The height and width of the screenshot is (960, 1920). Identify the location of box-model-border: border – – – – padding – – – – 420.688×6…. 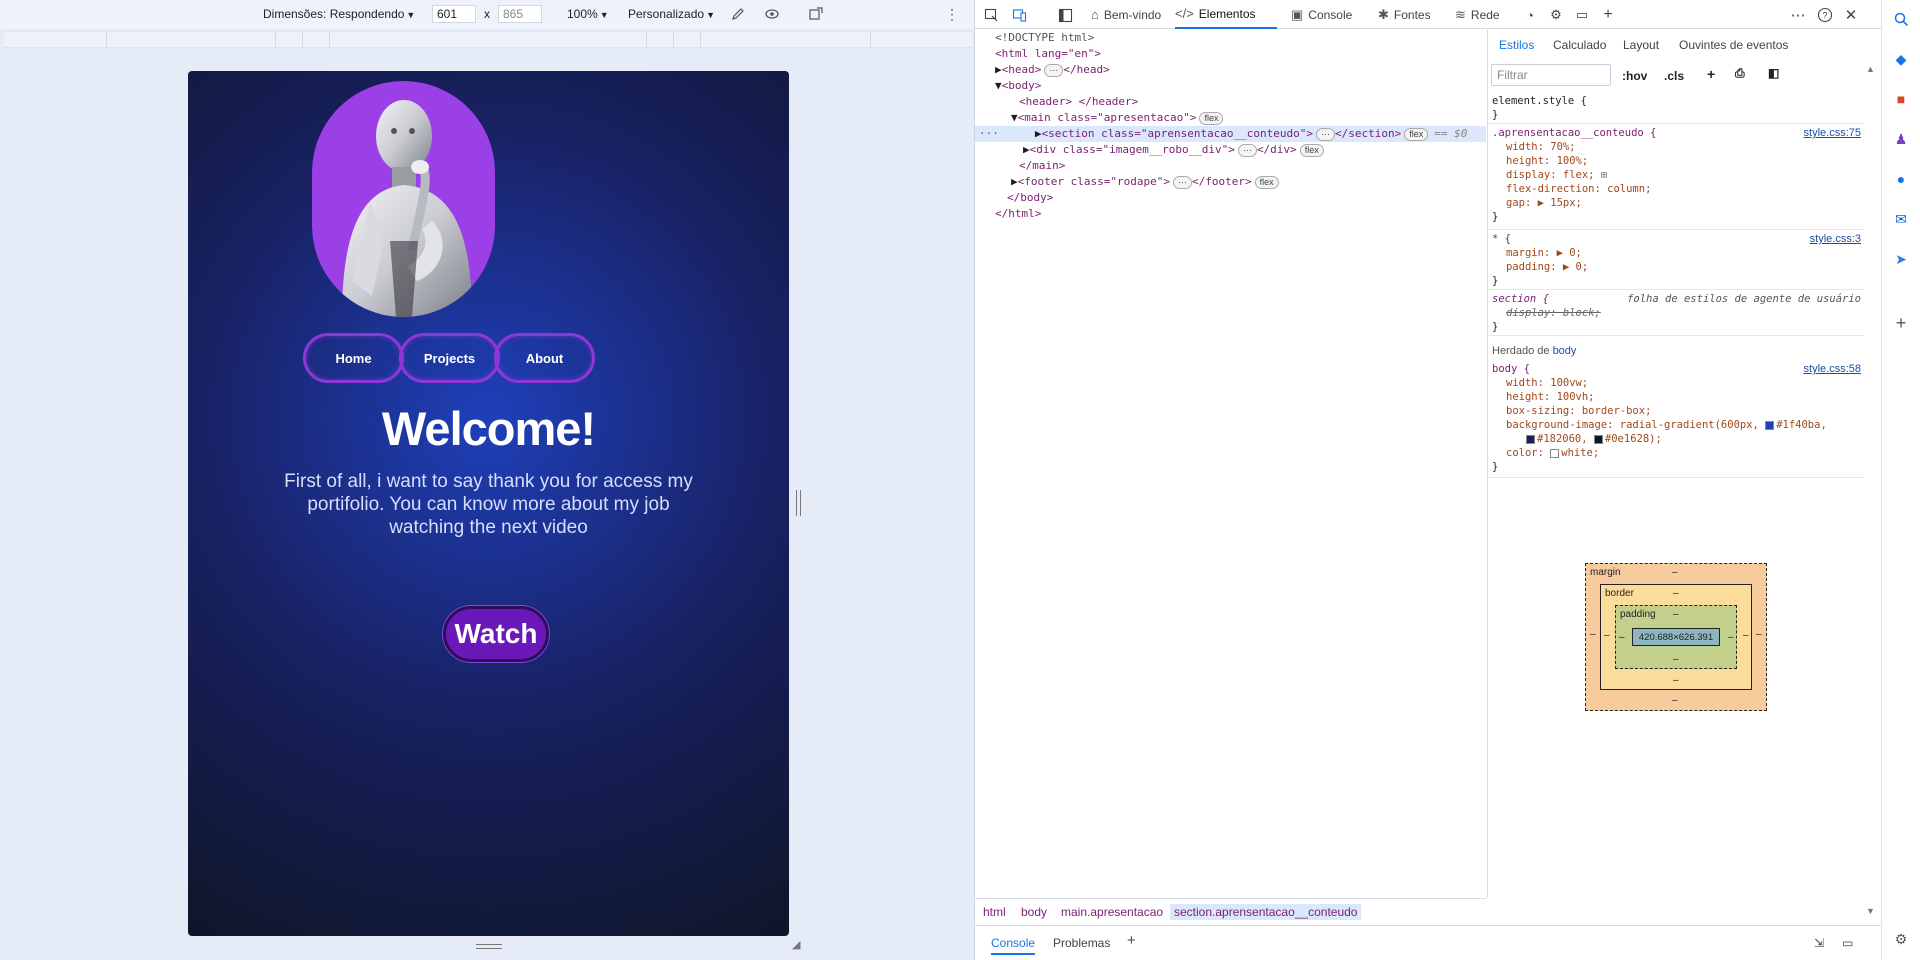
(1676, 637).